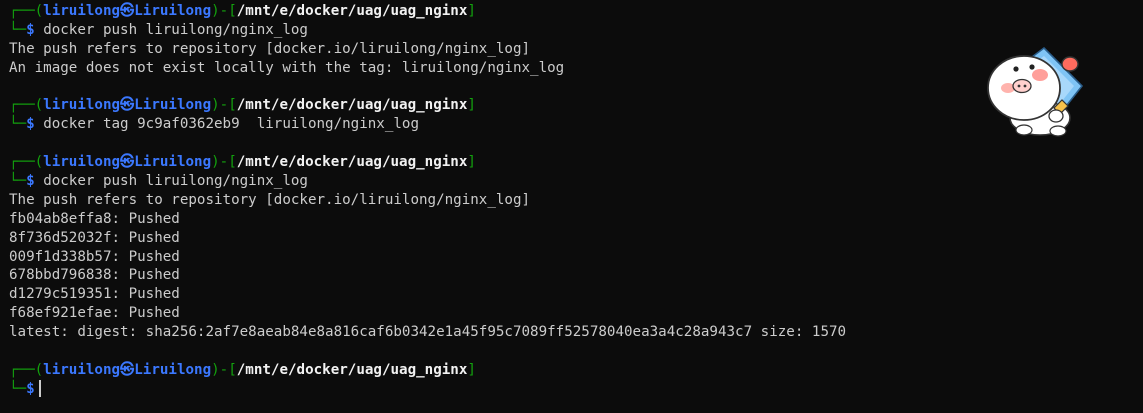 This screenshot has height=413, width=1143. I want to click on text-cursor, so click(39, 389).